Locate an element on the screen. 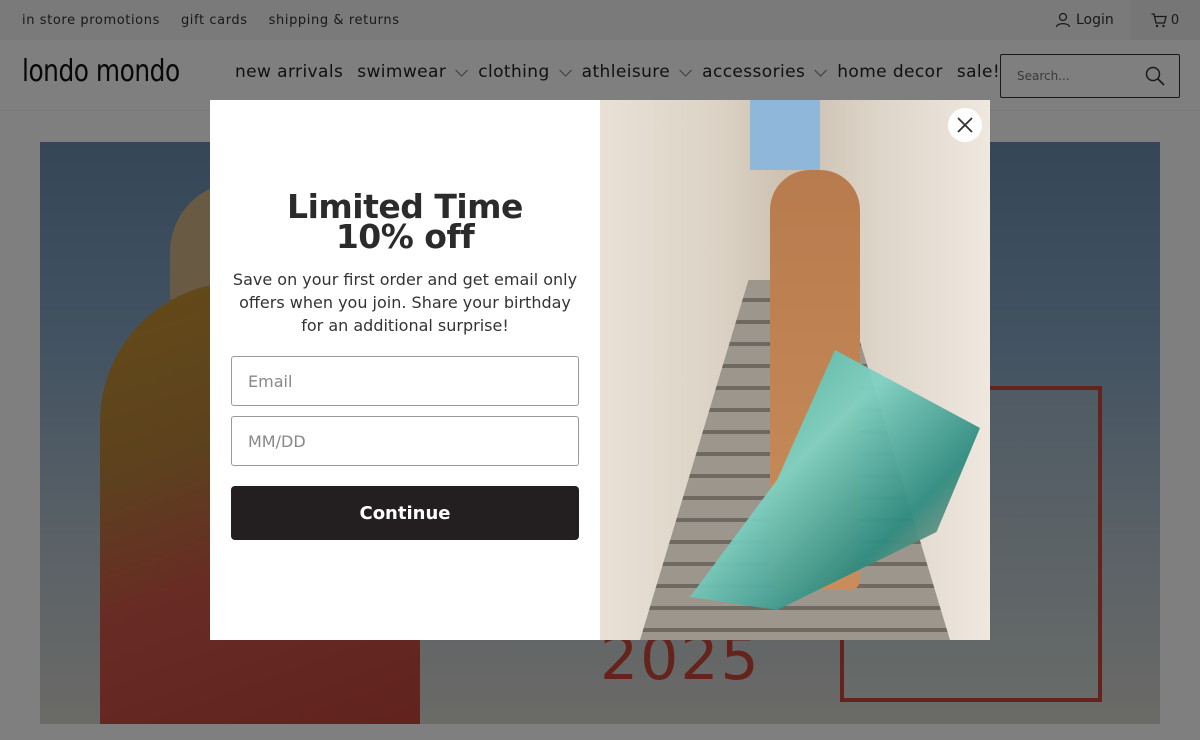 The height and width of the screenshot is (740, 1200). email-field is located at coordinates (405, 381).